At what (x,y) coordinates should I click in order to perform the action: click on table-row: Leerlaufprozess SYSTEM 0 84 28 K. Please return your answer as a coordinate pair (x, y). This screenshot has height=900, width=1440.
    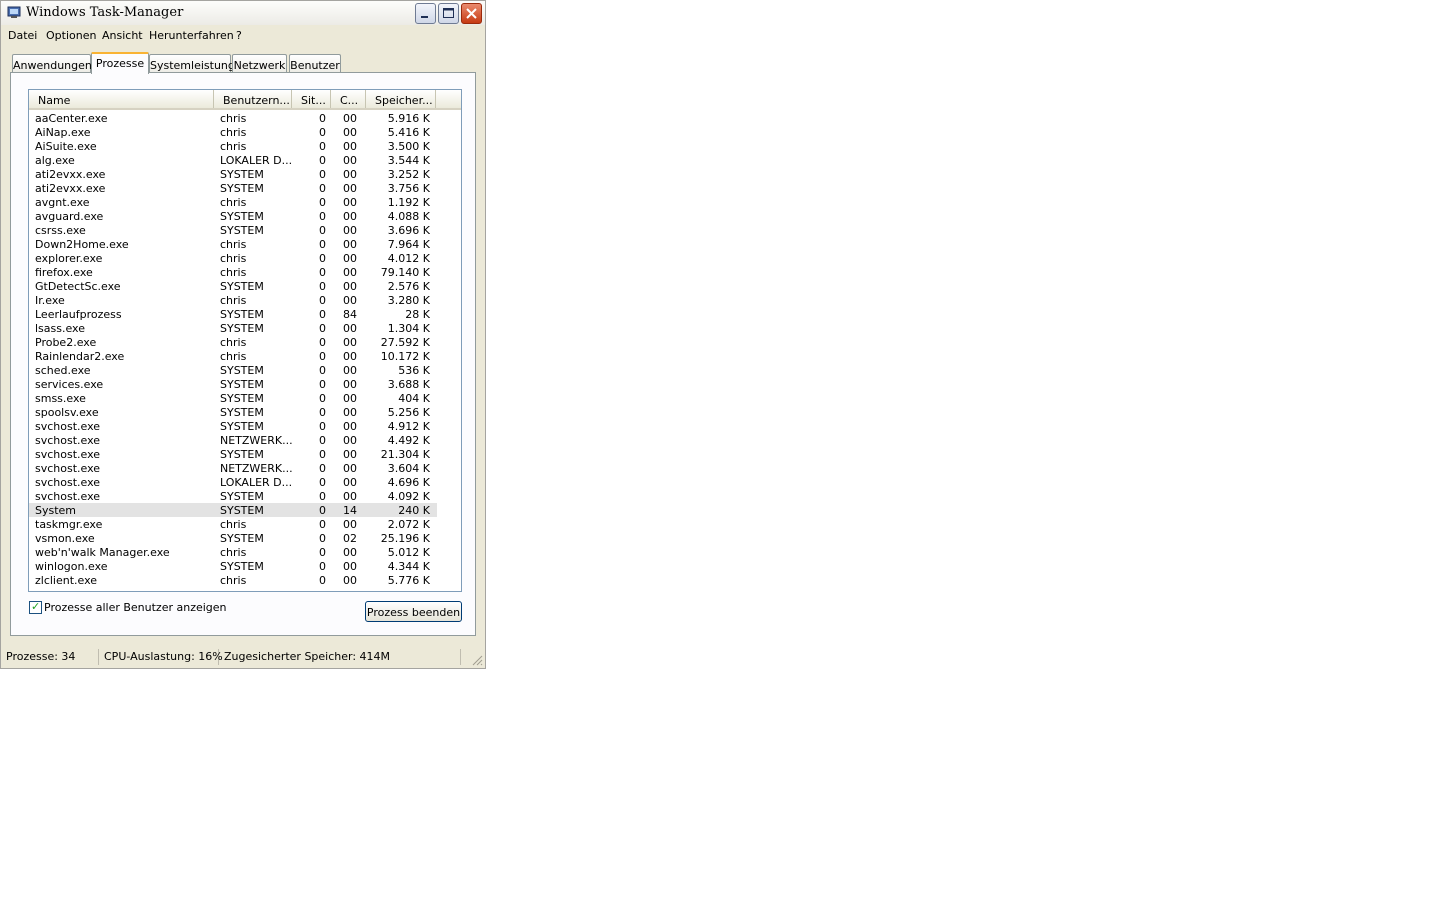
    Looking at the image, I should click on (245, 314).